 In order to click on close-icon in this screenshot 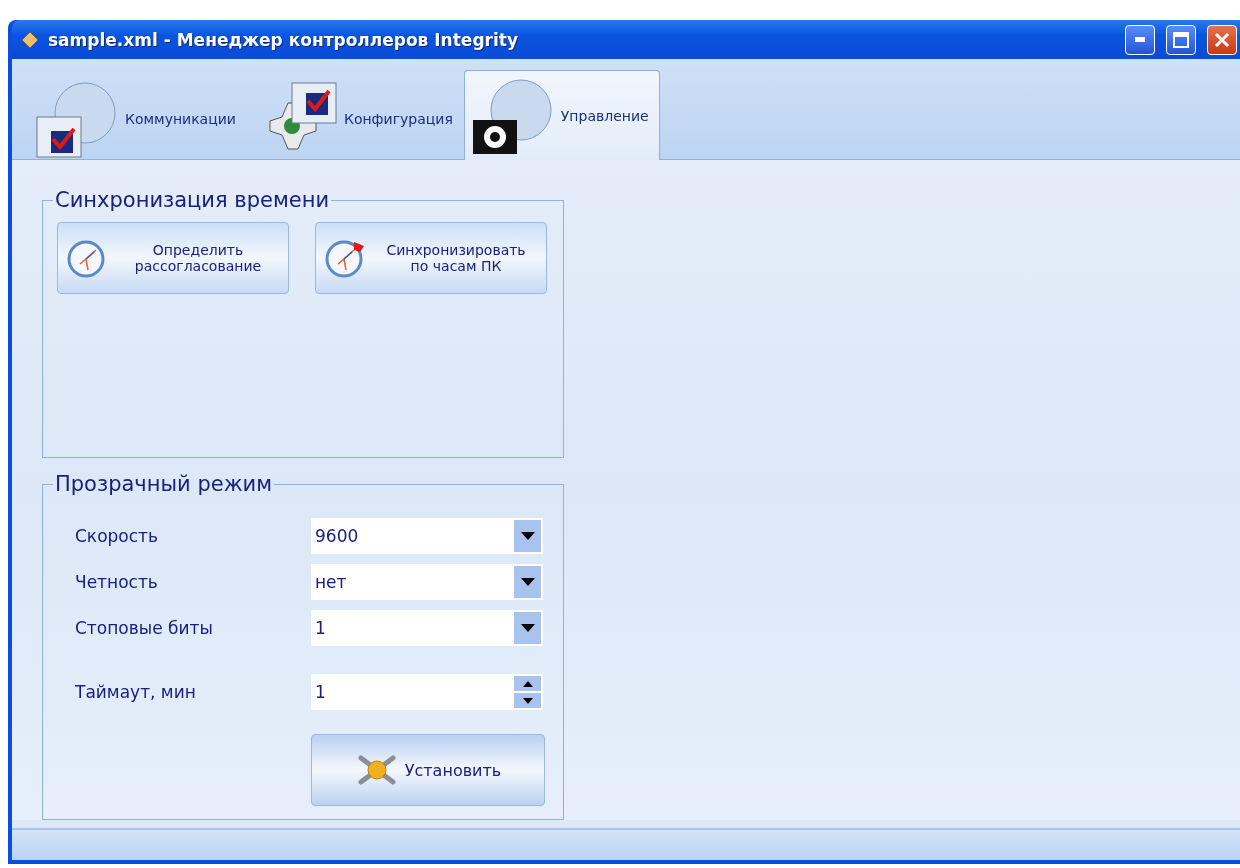, I will do `click(1222, 39)`.